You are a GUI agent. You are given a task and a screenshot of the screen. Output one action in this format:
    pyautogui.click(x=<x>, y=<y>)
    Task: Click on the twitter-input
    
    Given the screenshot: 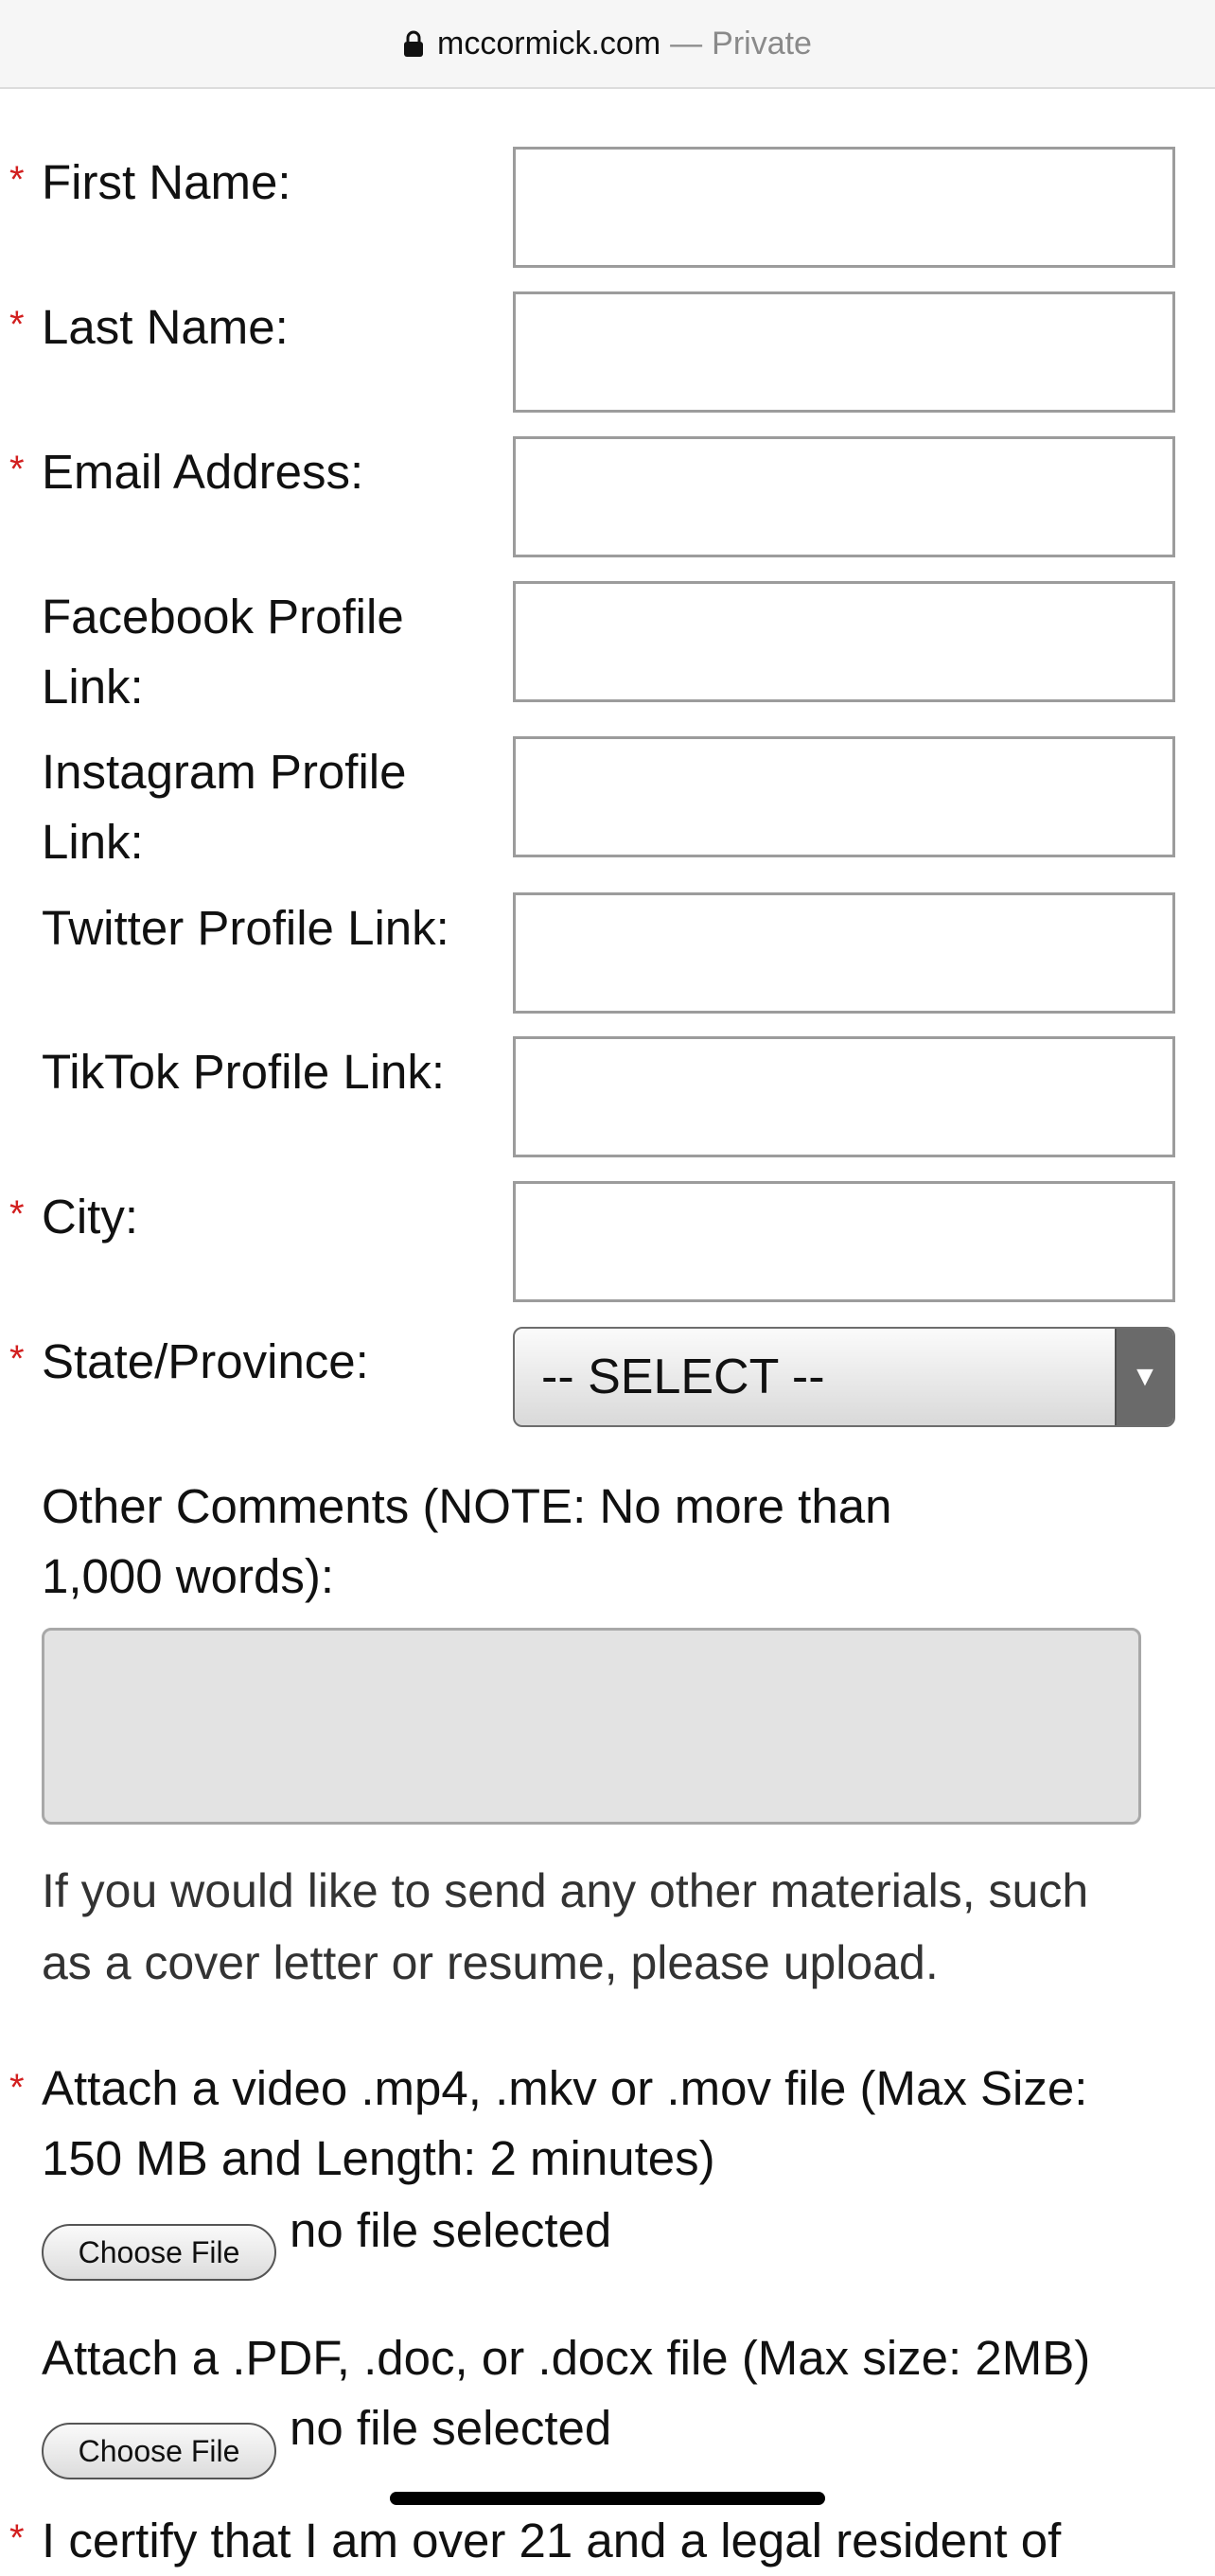 What is the action you would take?
    pyautogui.click(x=844, y=953)
    